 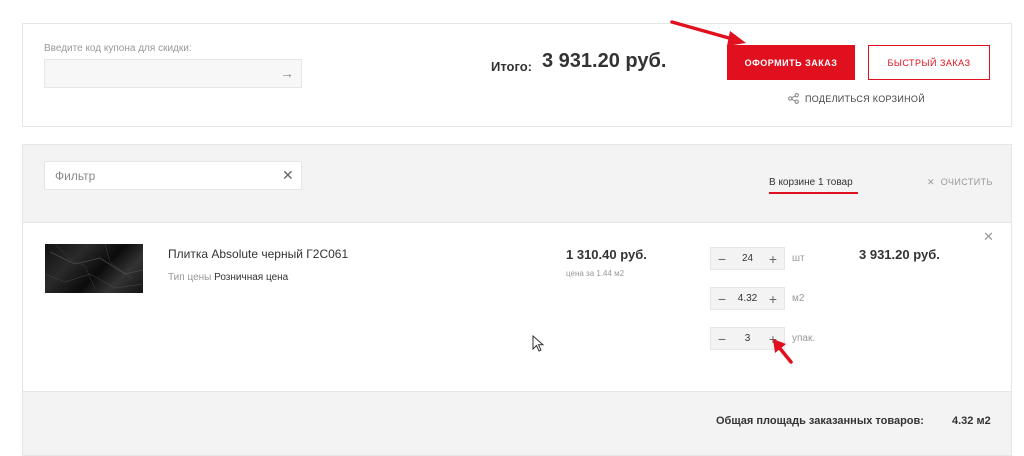 I want to click on quantity-stepper-area: − 4.32 +, so click(x=747, y=298).